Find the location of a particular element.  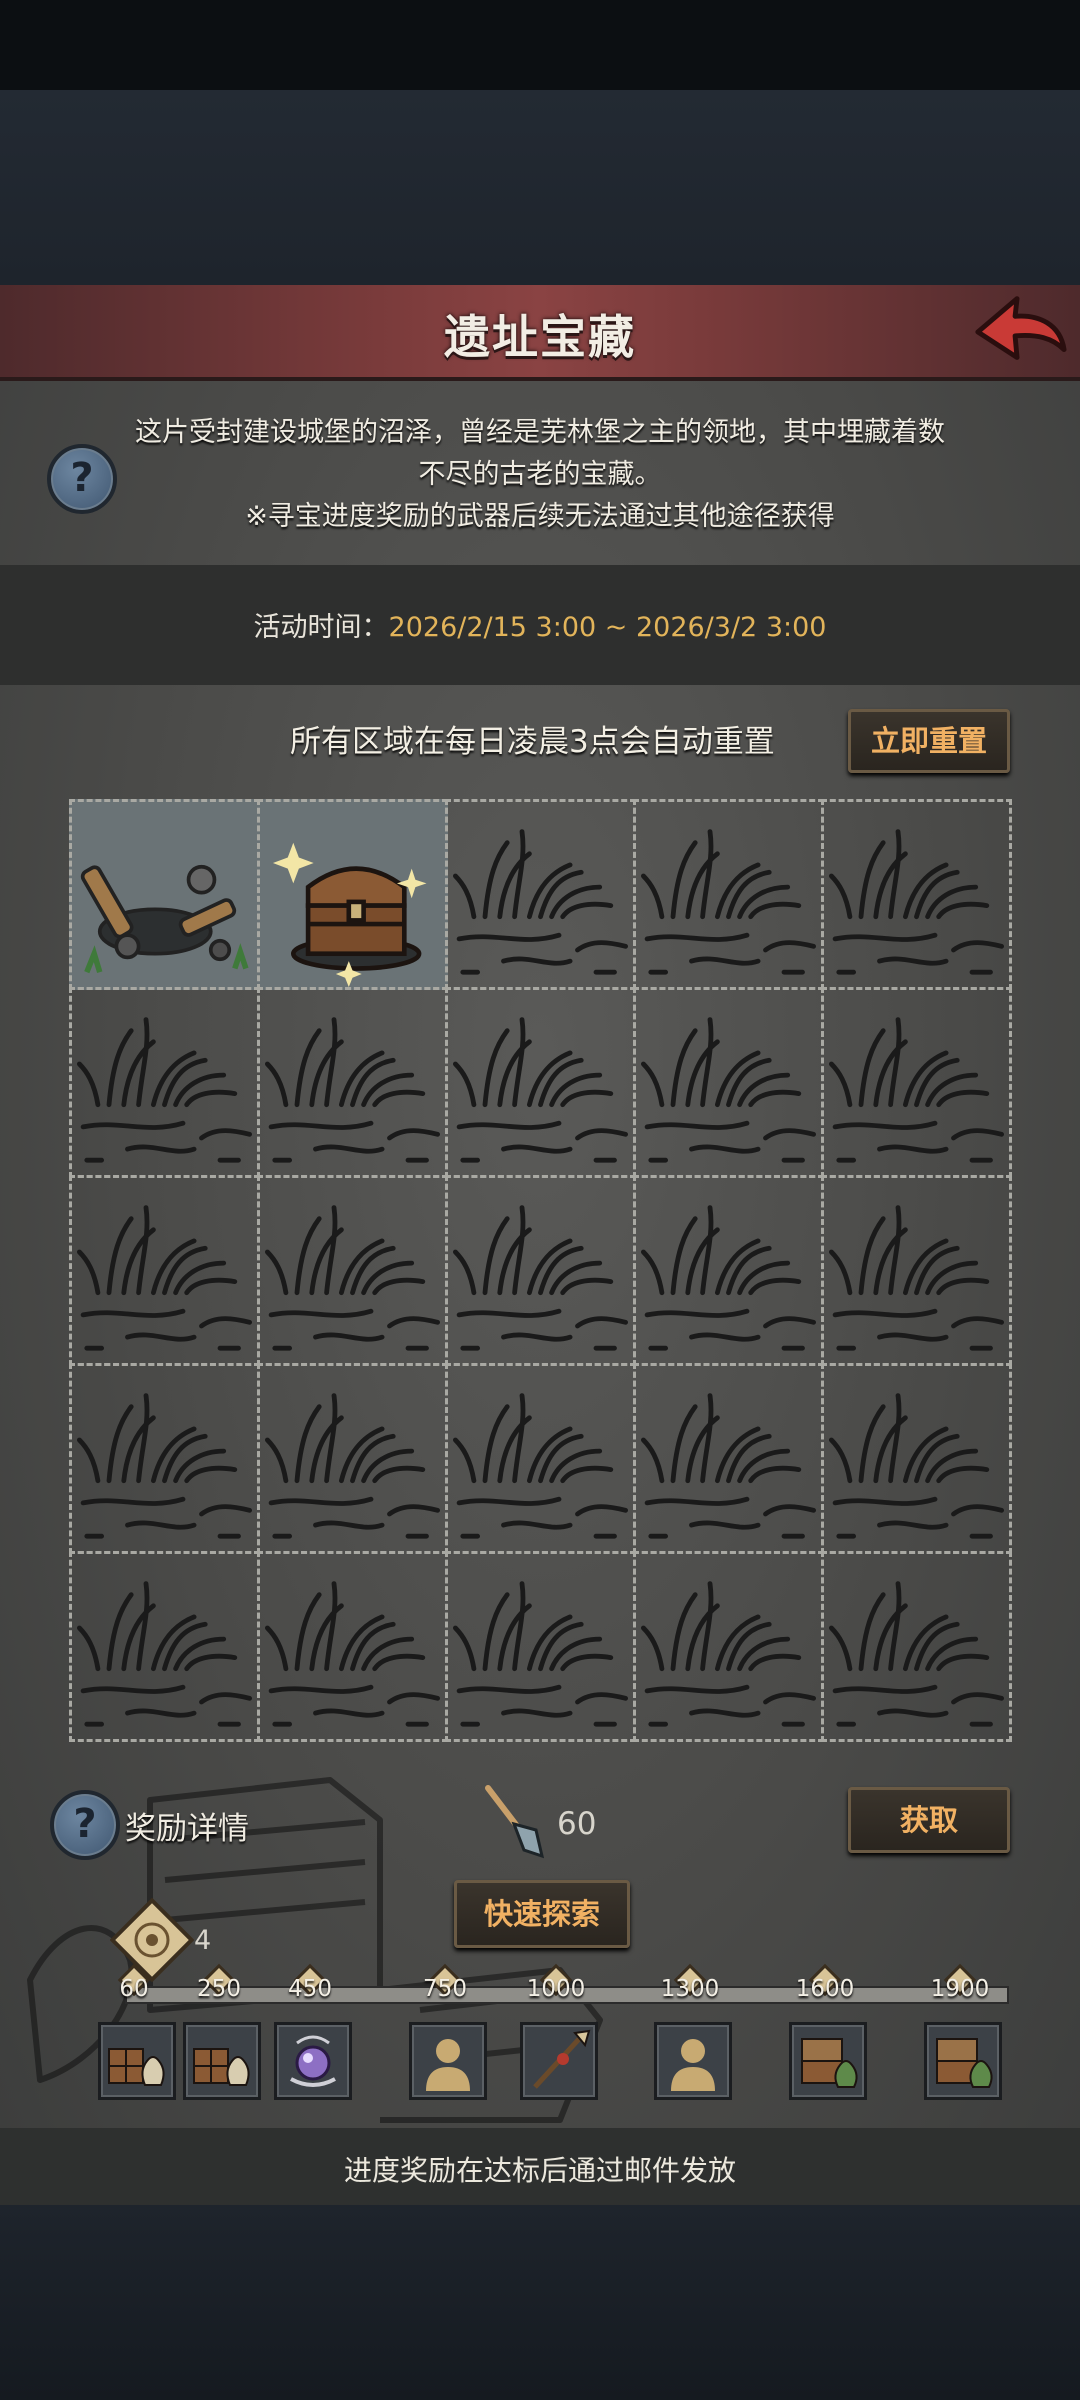

title-bar: 遗址宝藏 is located at coordinates (540, 333).